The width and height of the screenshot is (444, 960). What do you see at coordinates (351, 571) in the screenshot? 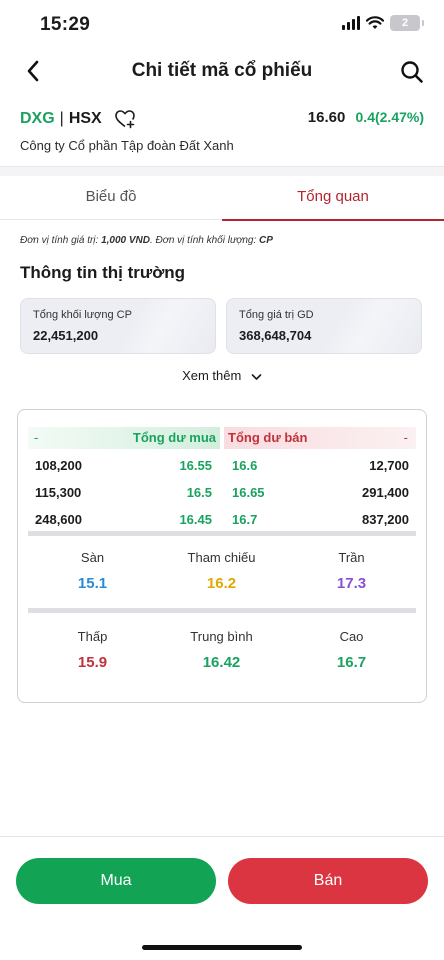
I see `ceiling-price: Trần 17.3` at bounding box center [351, 571].